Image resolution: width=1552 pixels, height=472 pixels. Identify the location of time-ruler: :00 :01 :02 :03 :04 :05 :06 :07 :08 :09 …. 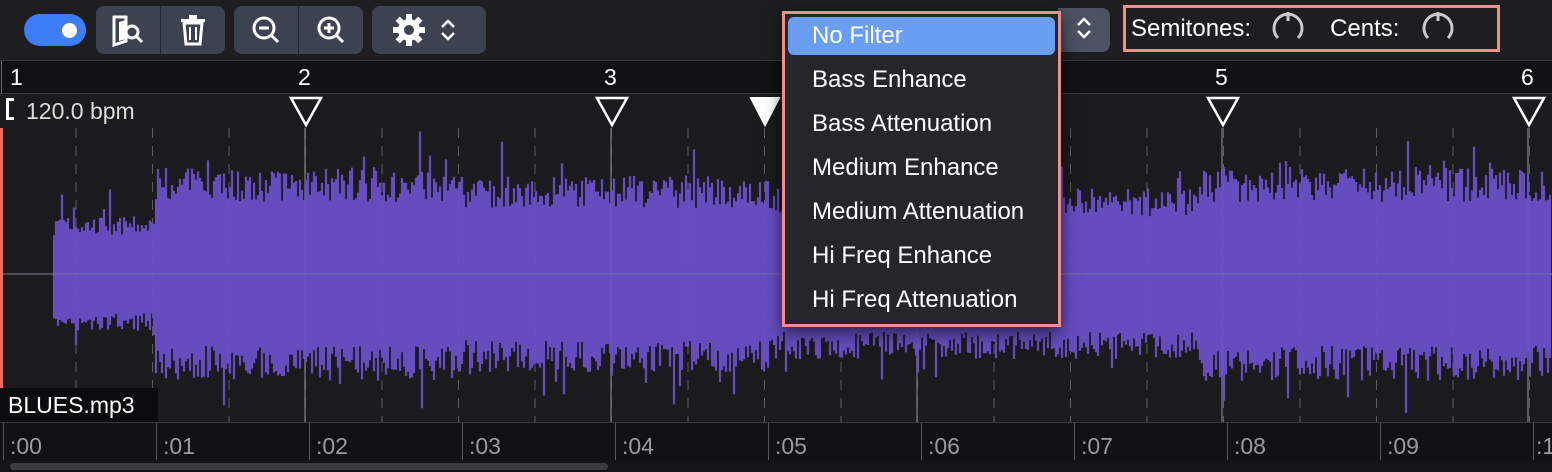
(776, 441).